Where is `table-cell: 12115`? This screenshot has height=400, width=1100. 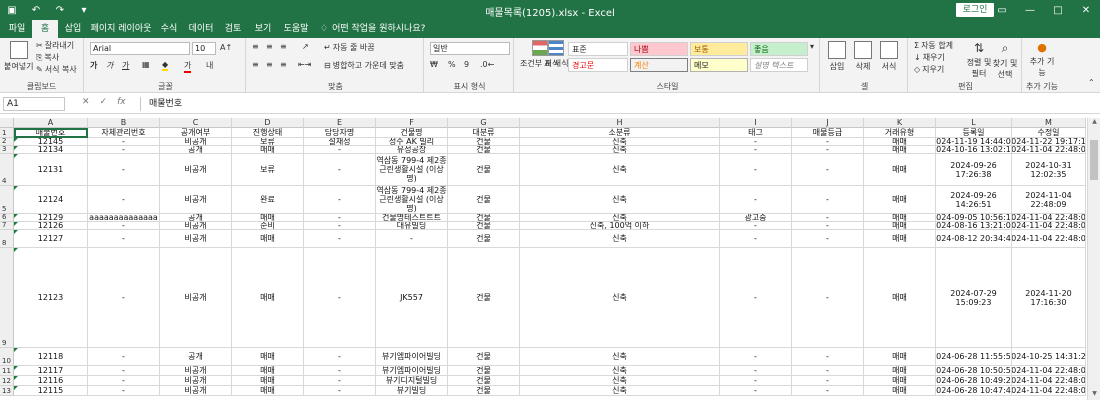
table-cell: 12115 is located at coordinates (51, 391).